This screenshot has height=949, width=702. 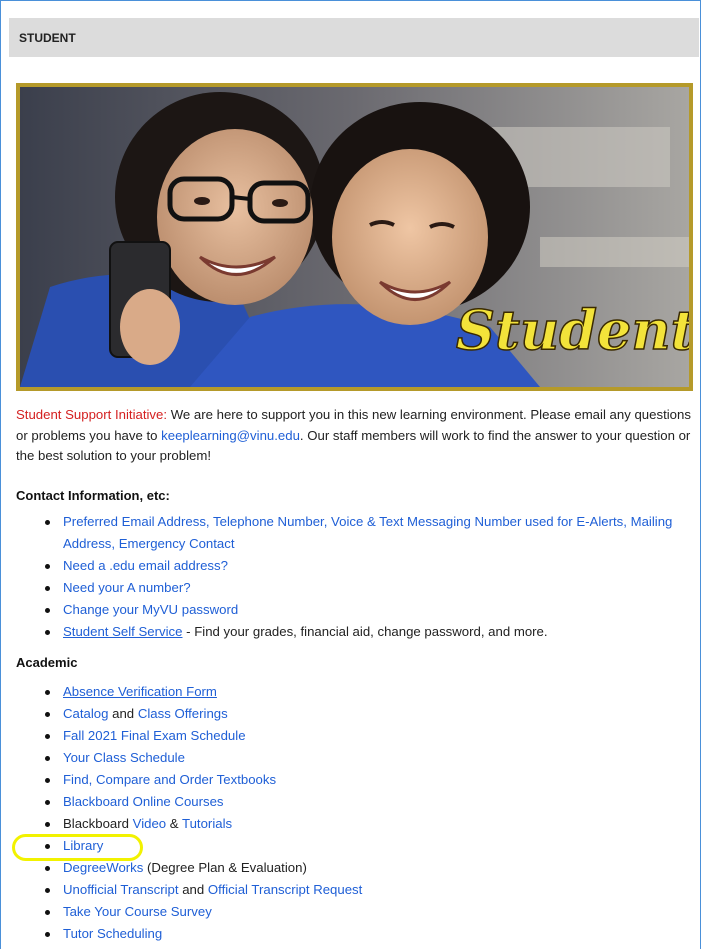 What do you see at coordinates (98, 823) in the screenshot?
I see `blackboard-prefix: Blackboard` at bounding box center [98, 823].